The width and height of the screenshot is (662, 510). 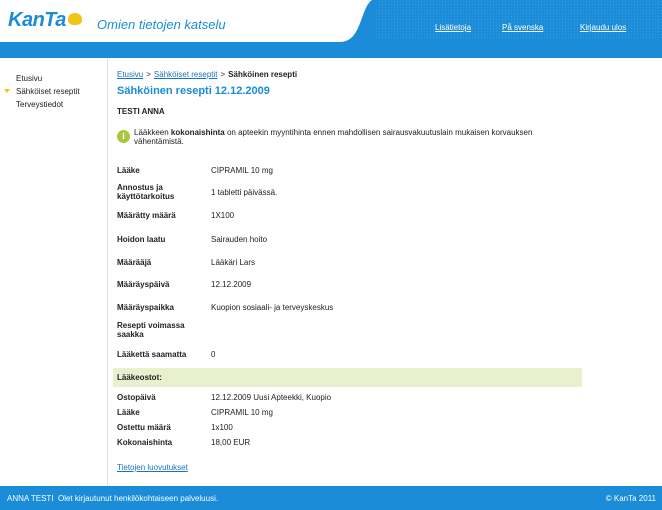 I want to click on field-label-medicine: Lääke, so click(x=128, y=170).